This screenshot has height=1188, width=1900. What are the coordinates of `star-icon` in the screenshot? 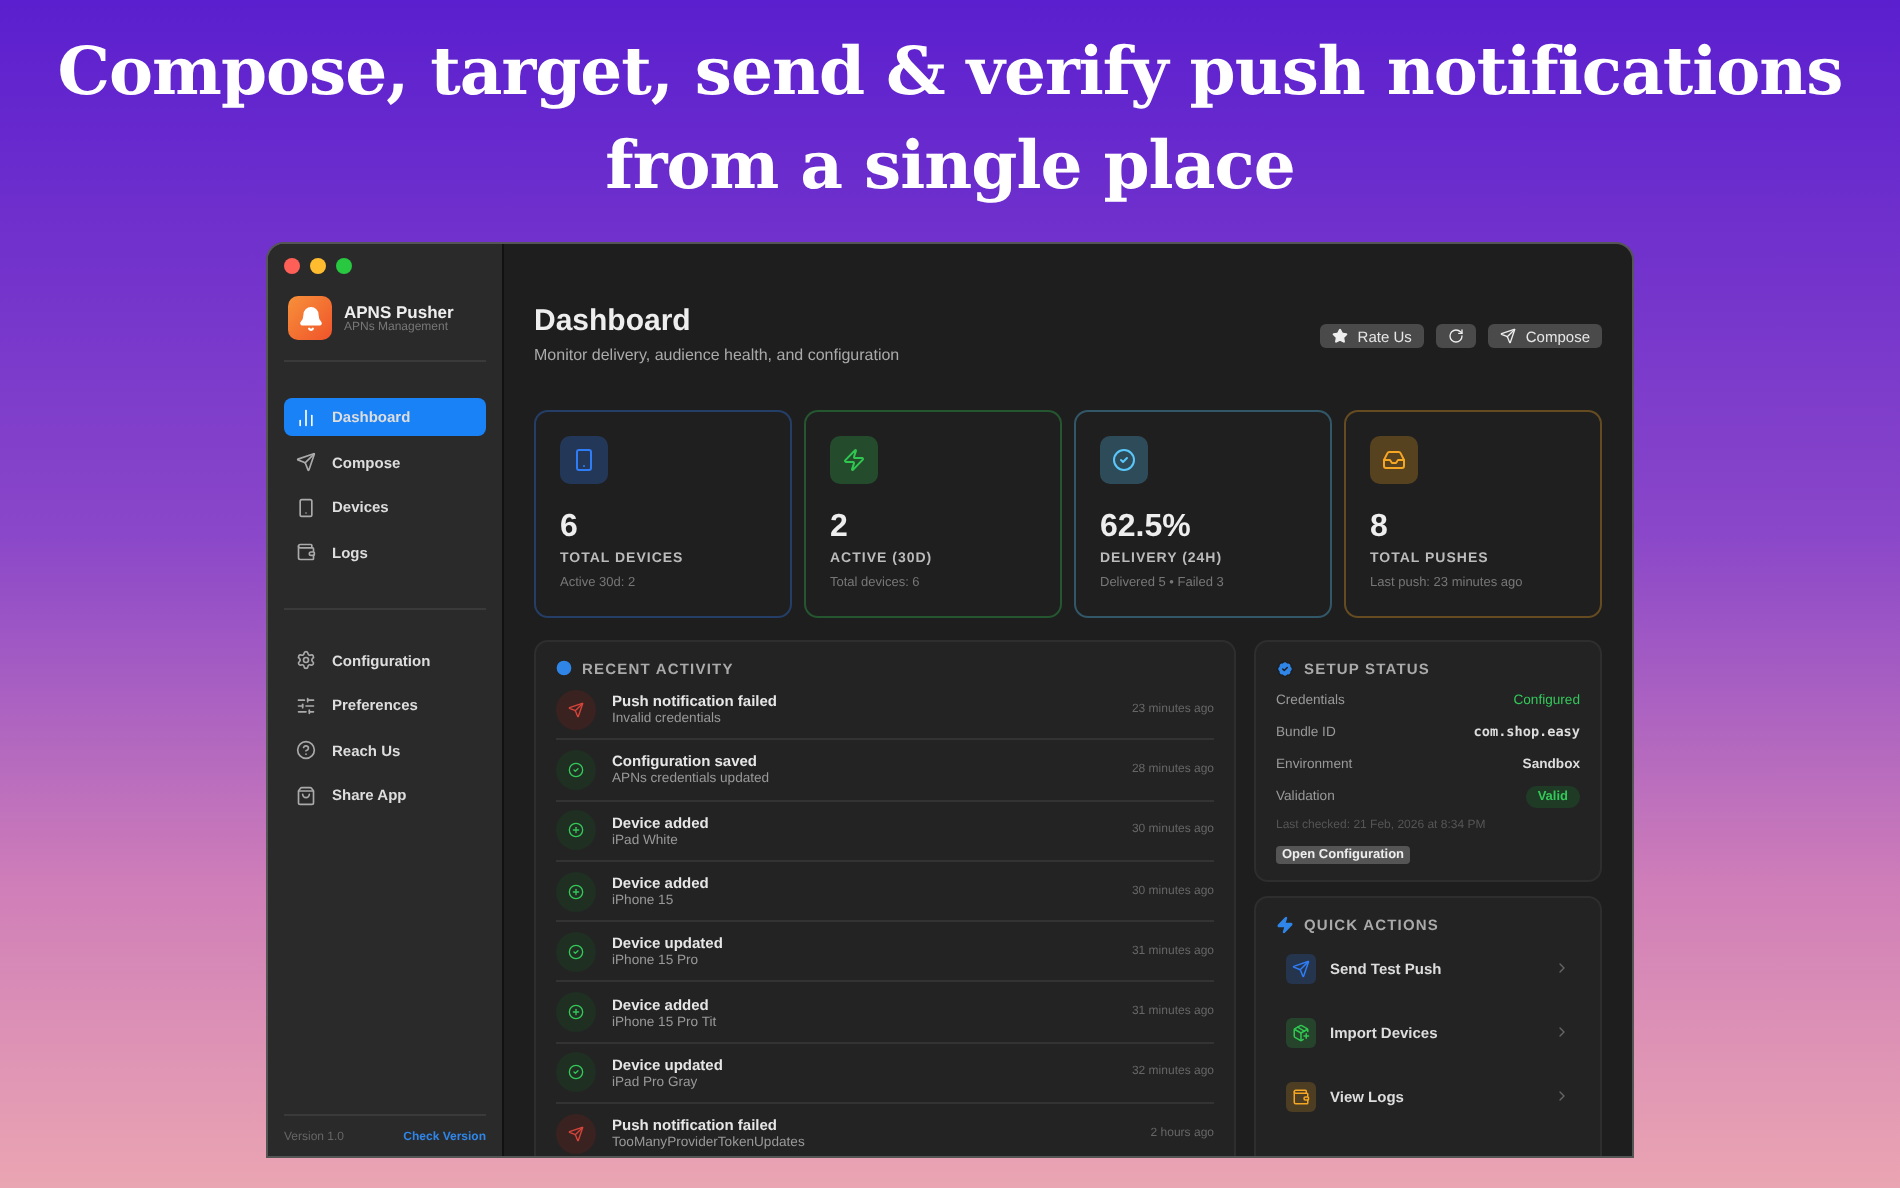 It's located at (1339, 336).